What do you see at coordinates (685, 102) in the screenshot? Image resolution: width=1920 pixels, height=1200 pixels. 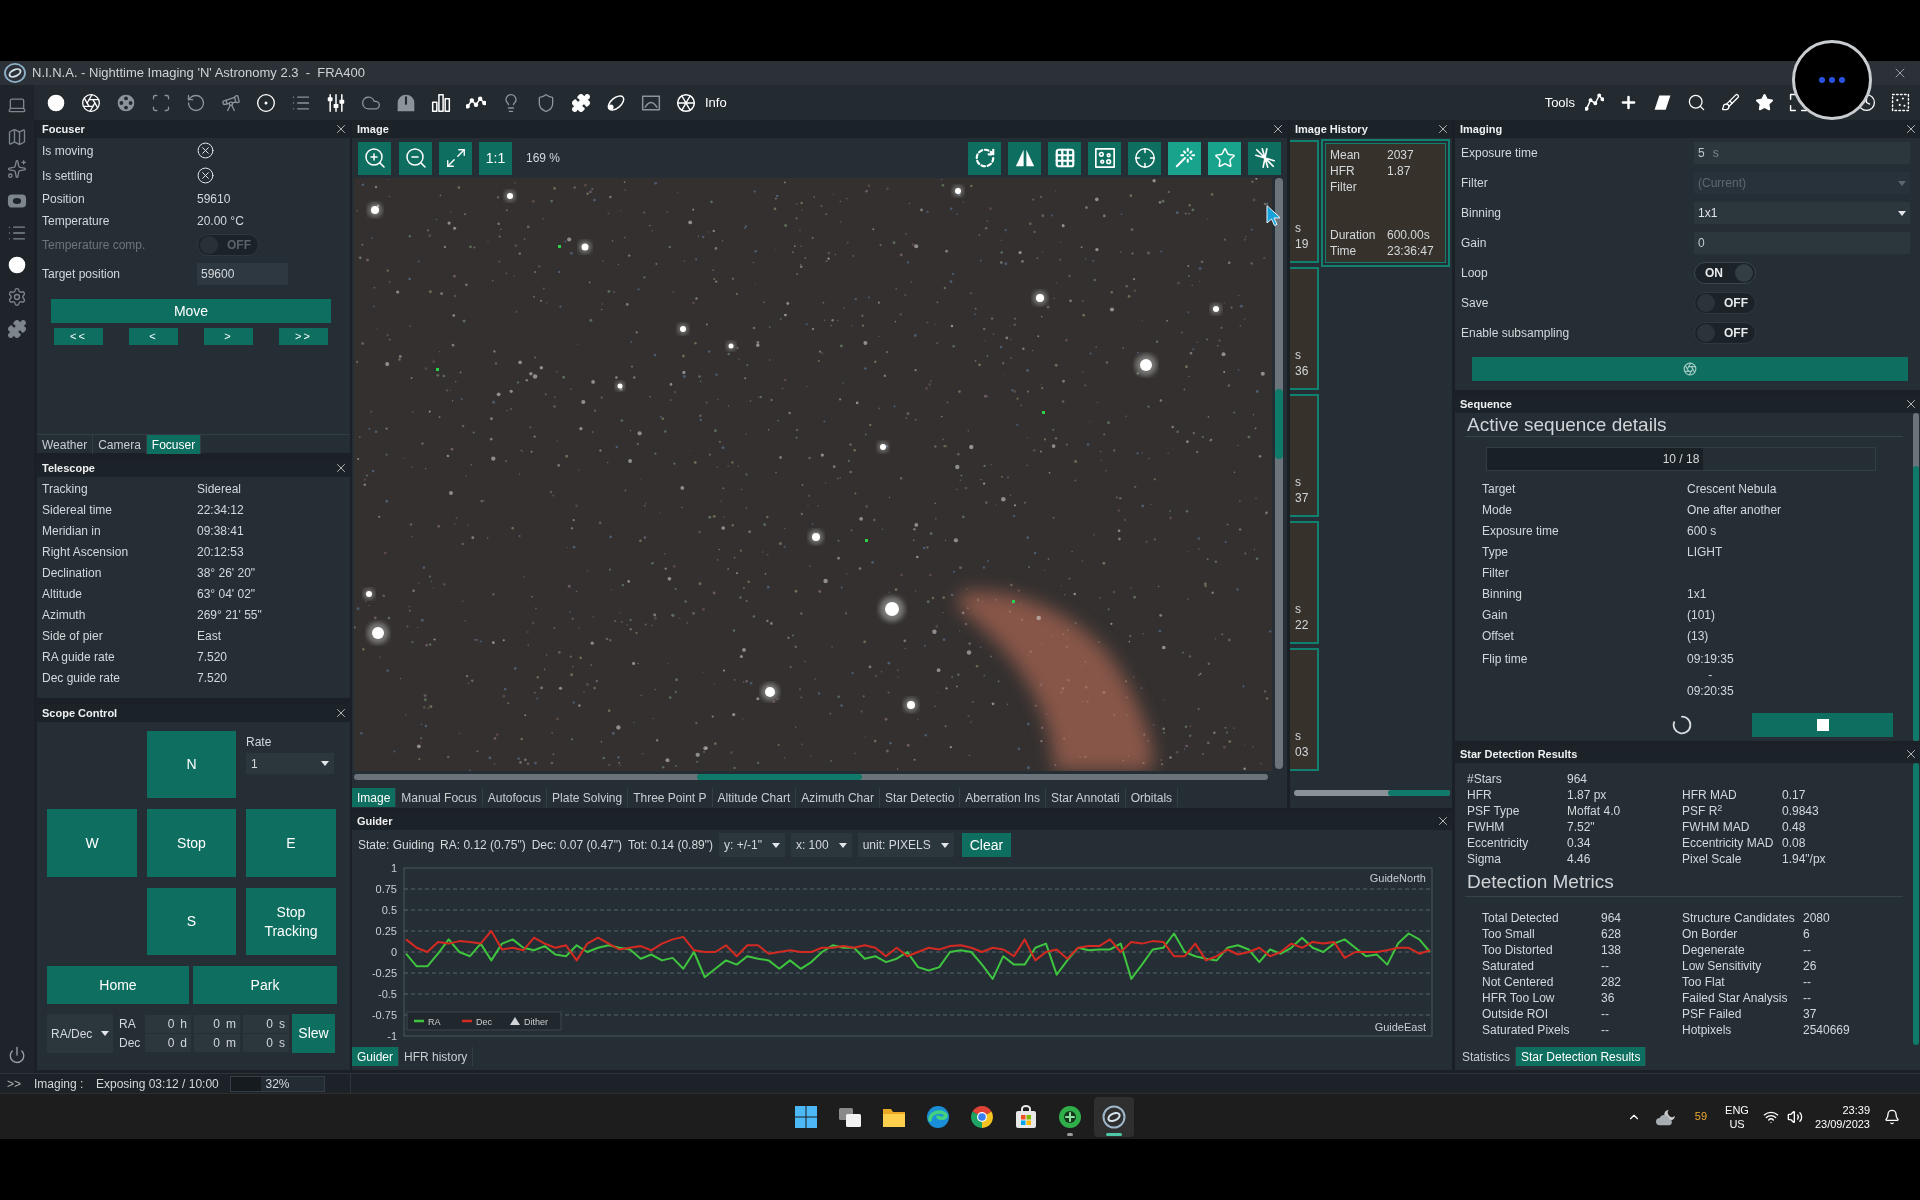 I see `wheel-icon` at bounding box center [685, 102].